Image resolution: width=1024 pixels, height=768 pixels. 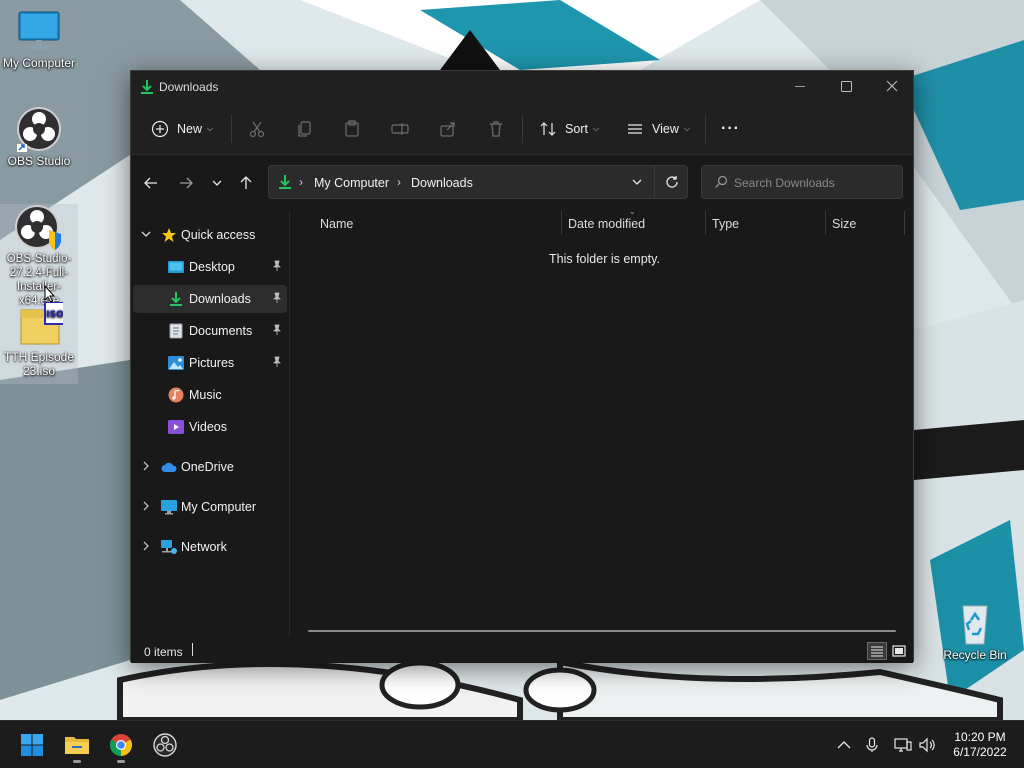 What do you see at coordinates (522, 87) in the screenshot?
I see `title-bar: Downloads` at bounding box center [522, 87].